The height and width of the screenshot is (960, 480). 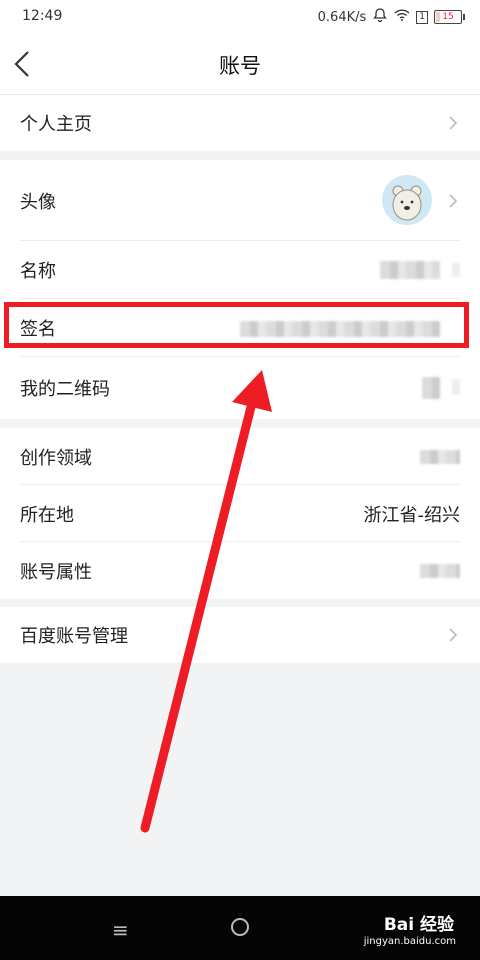 What do you see at coordinates (236, 325) in the screenshot?
I see `highlight-box` at bounding box center [236, 325].